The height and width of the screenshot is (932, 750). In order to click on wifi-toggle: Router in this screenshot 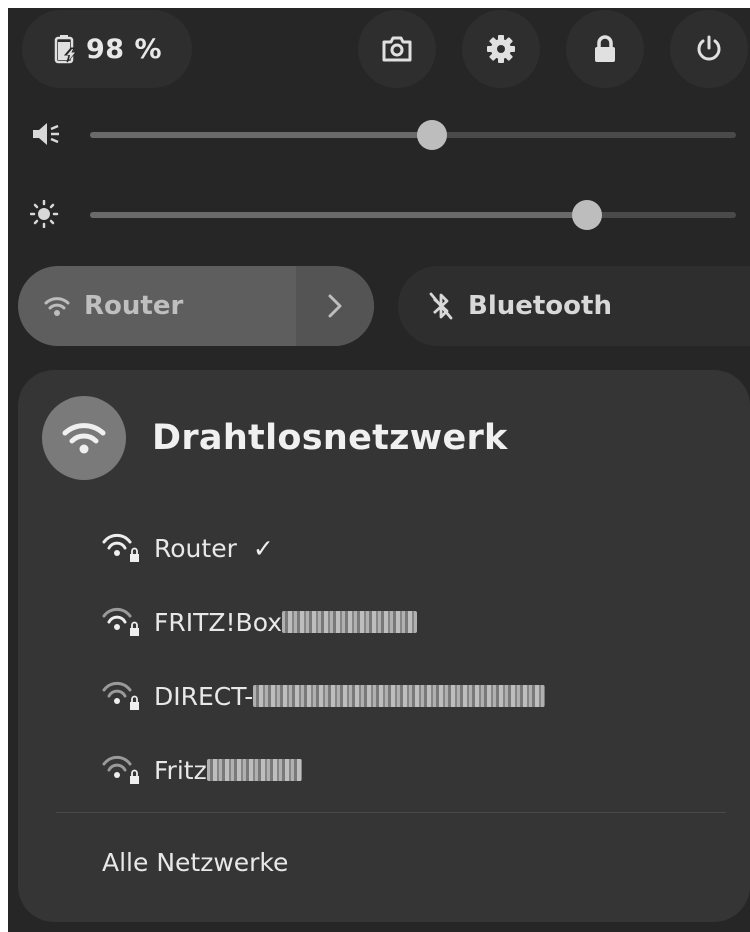, I will do `click(196, 306)`.